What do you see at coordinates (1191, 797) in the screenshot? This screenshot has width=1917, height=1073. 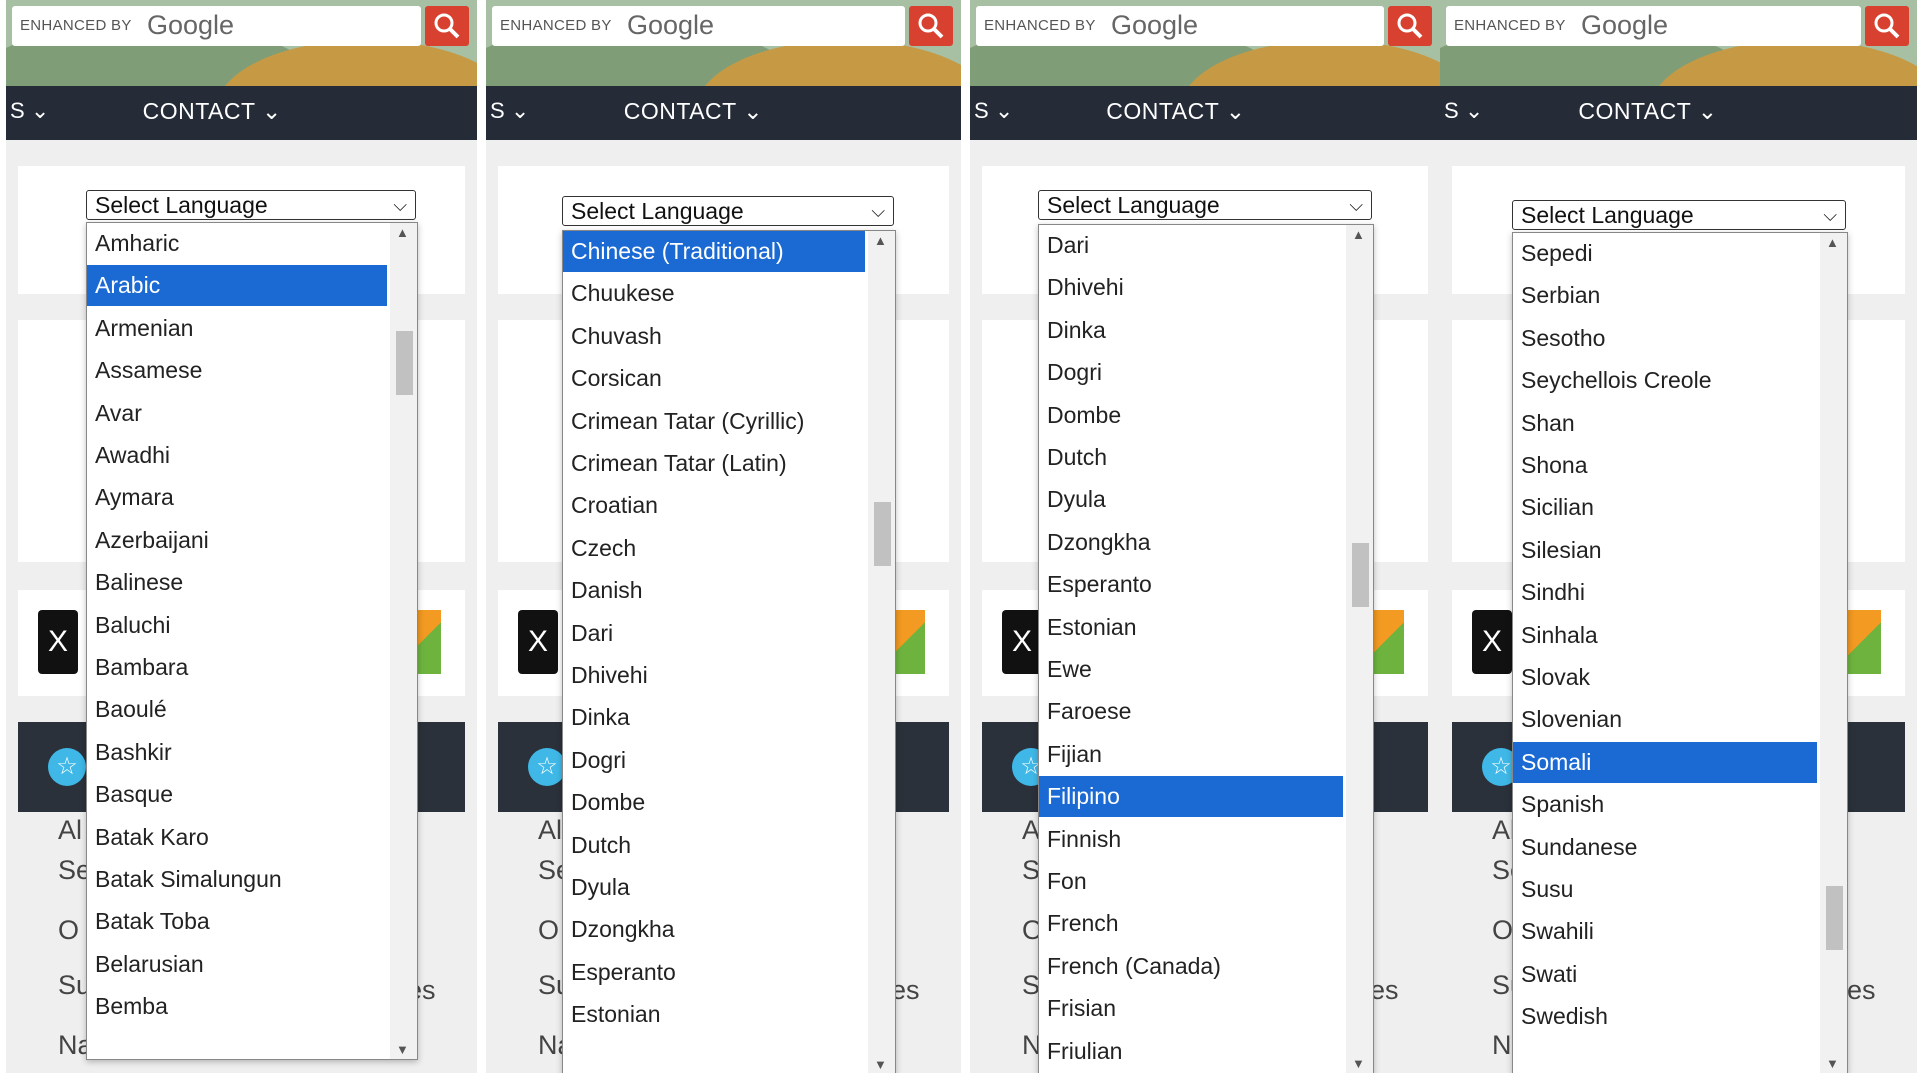 I see `language-option: Filipino` at bounding box center [1191, 797].